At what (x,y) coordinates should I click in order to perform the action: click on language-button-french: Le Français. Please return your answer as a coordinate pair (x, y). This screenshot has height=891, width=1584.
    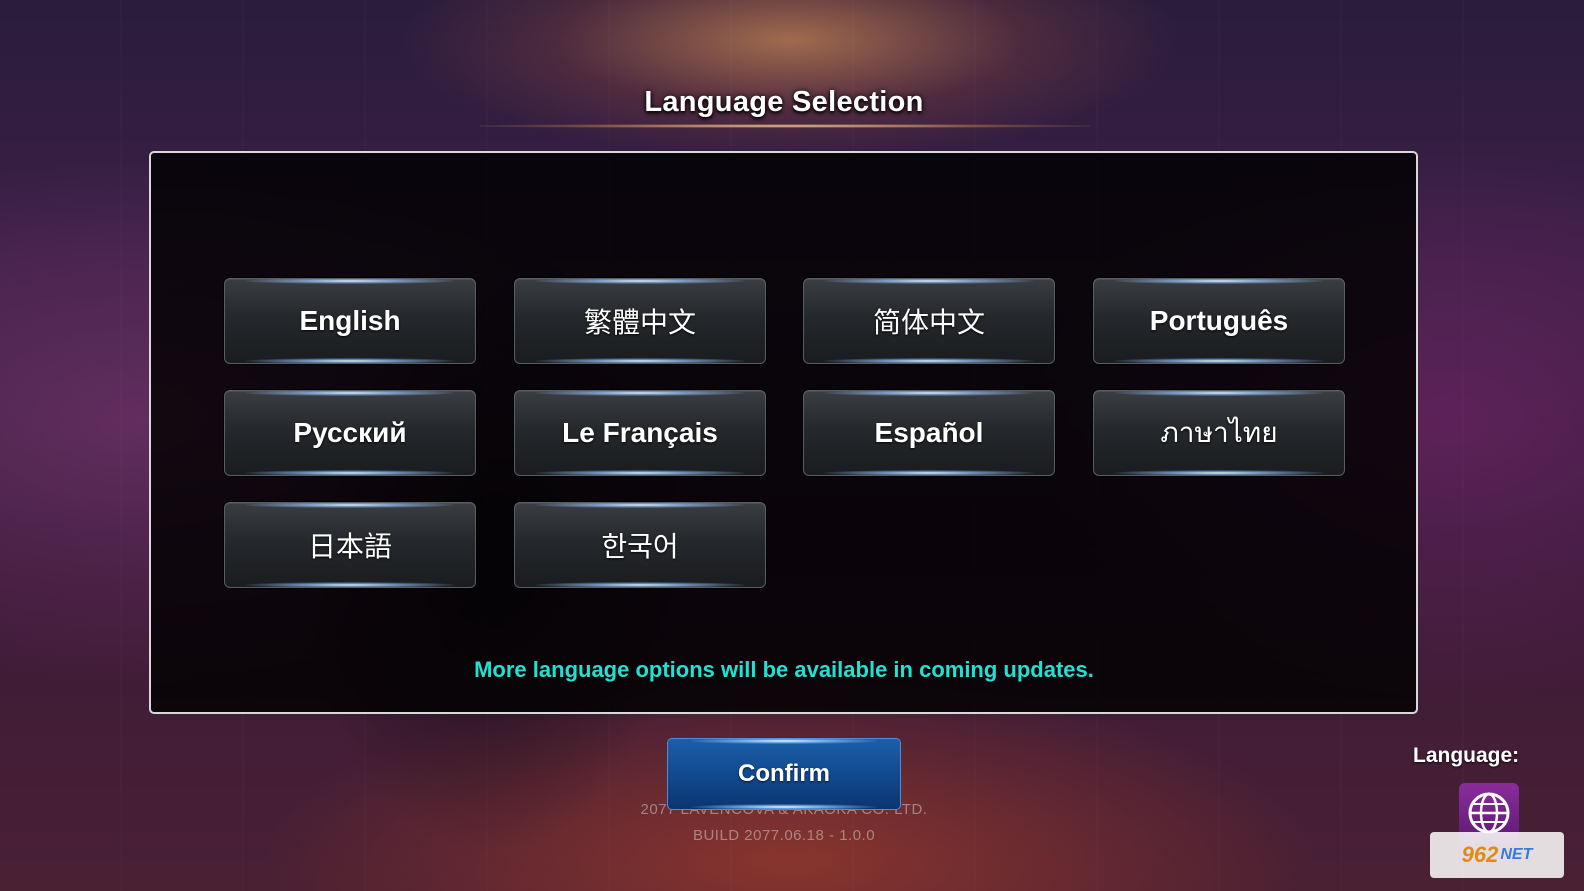
    Looking at the image, I should click on (640, 433).